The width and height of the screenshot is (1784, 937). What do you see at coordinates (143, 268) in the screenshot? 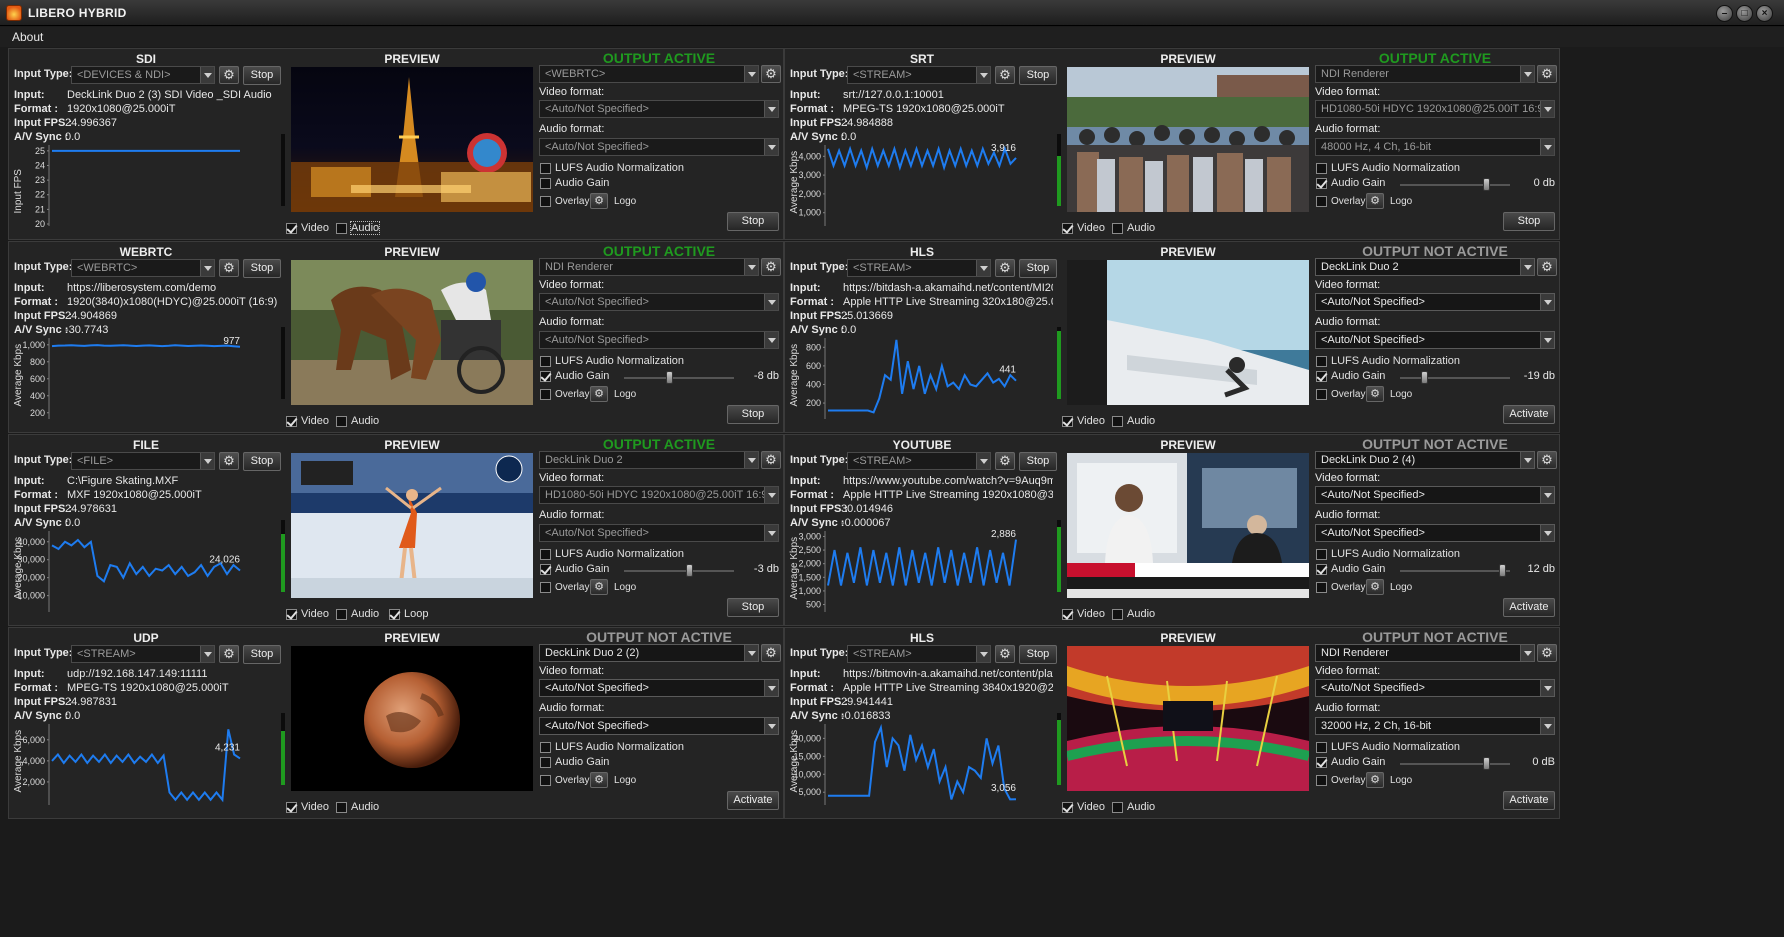
I see `input-type-select: <WEBRTC>` at bounding box center [143, 268].